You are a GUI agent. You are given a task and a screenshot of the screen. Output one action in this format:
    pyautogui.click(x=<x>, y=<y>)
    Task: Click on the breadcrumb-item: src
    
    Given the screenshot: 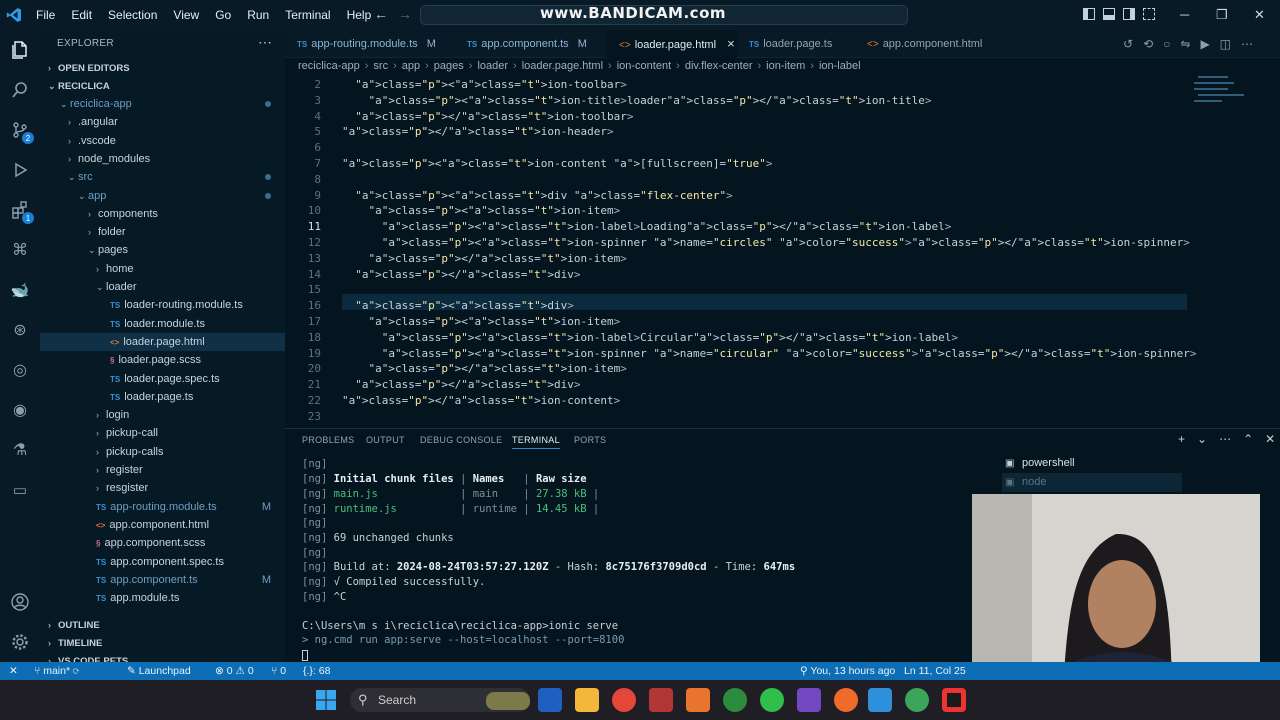 What is the action you would take?
    pyautogui.click(x=380, y=66)
    